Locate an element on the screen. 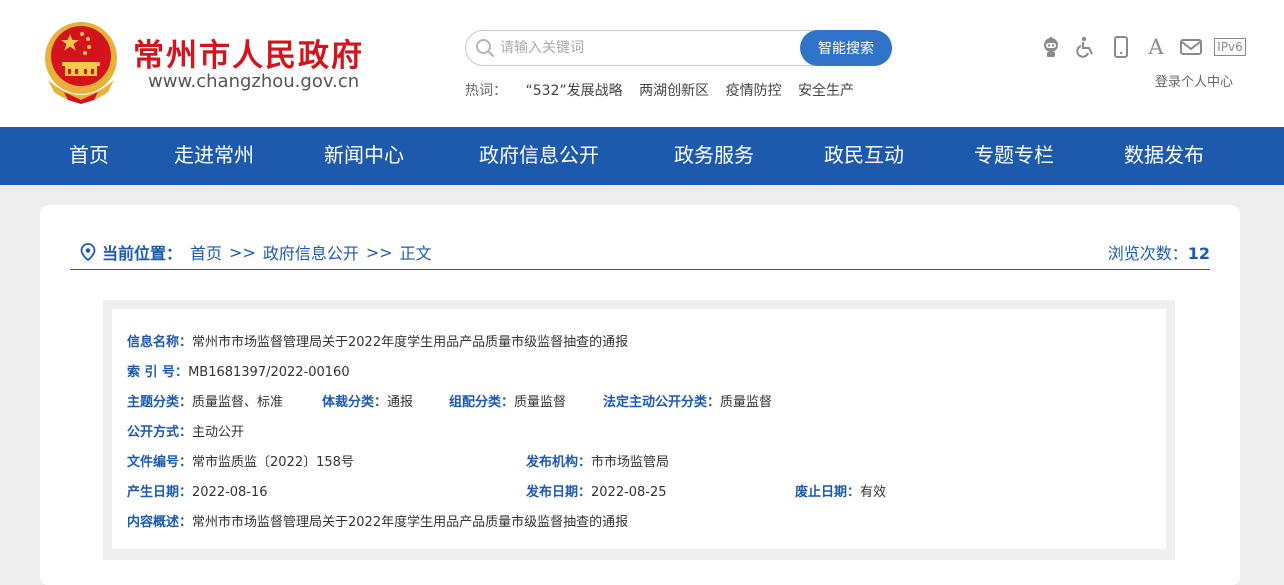 The height and width of the screenshot is (585, 1284). view-count: 浏览次数：12 is located at coordinates (1159, 252).